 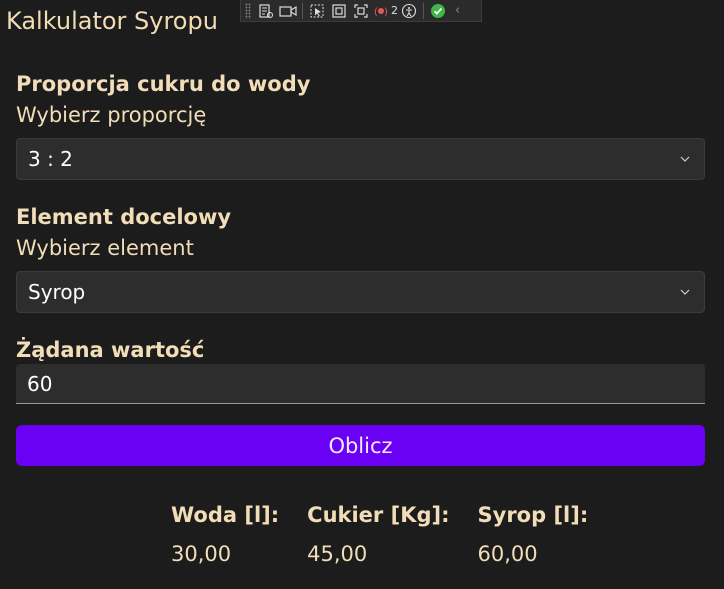 What do you see at coordinates (40, 383) in the screenshot?
I see `amount-input-value: 60` at bounding box center [40, 383].